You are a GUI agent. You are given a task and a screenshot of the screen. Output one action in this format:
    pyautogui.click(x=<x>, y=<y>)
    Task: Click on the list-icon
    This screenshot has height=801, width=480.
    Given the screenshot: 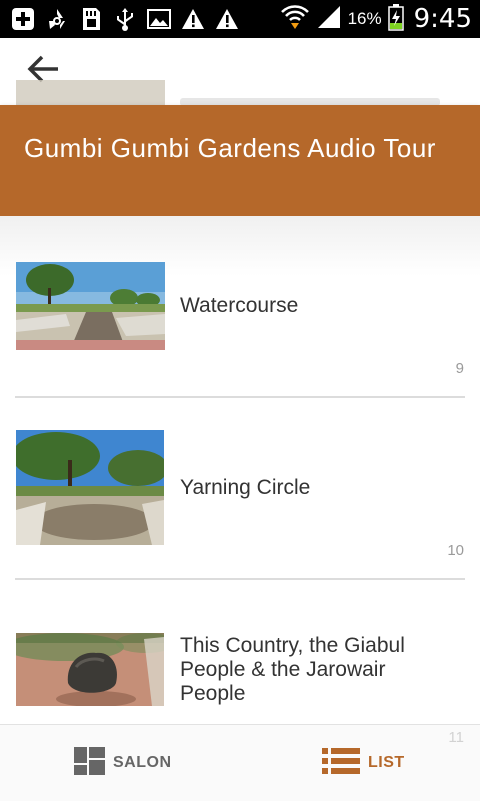 What is the action you would take?
    pyautogui.click(x=341, y=763)
    